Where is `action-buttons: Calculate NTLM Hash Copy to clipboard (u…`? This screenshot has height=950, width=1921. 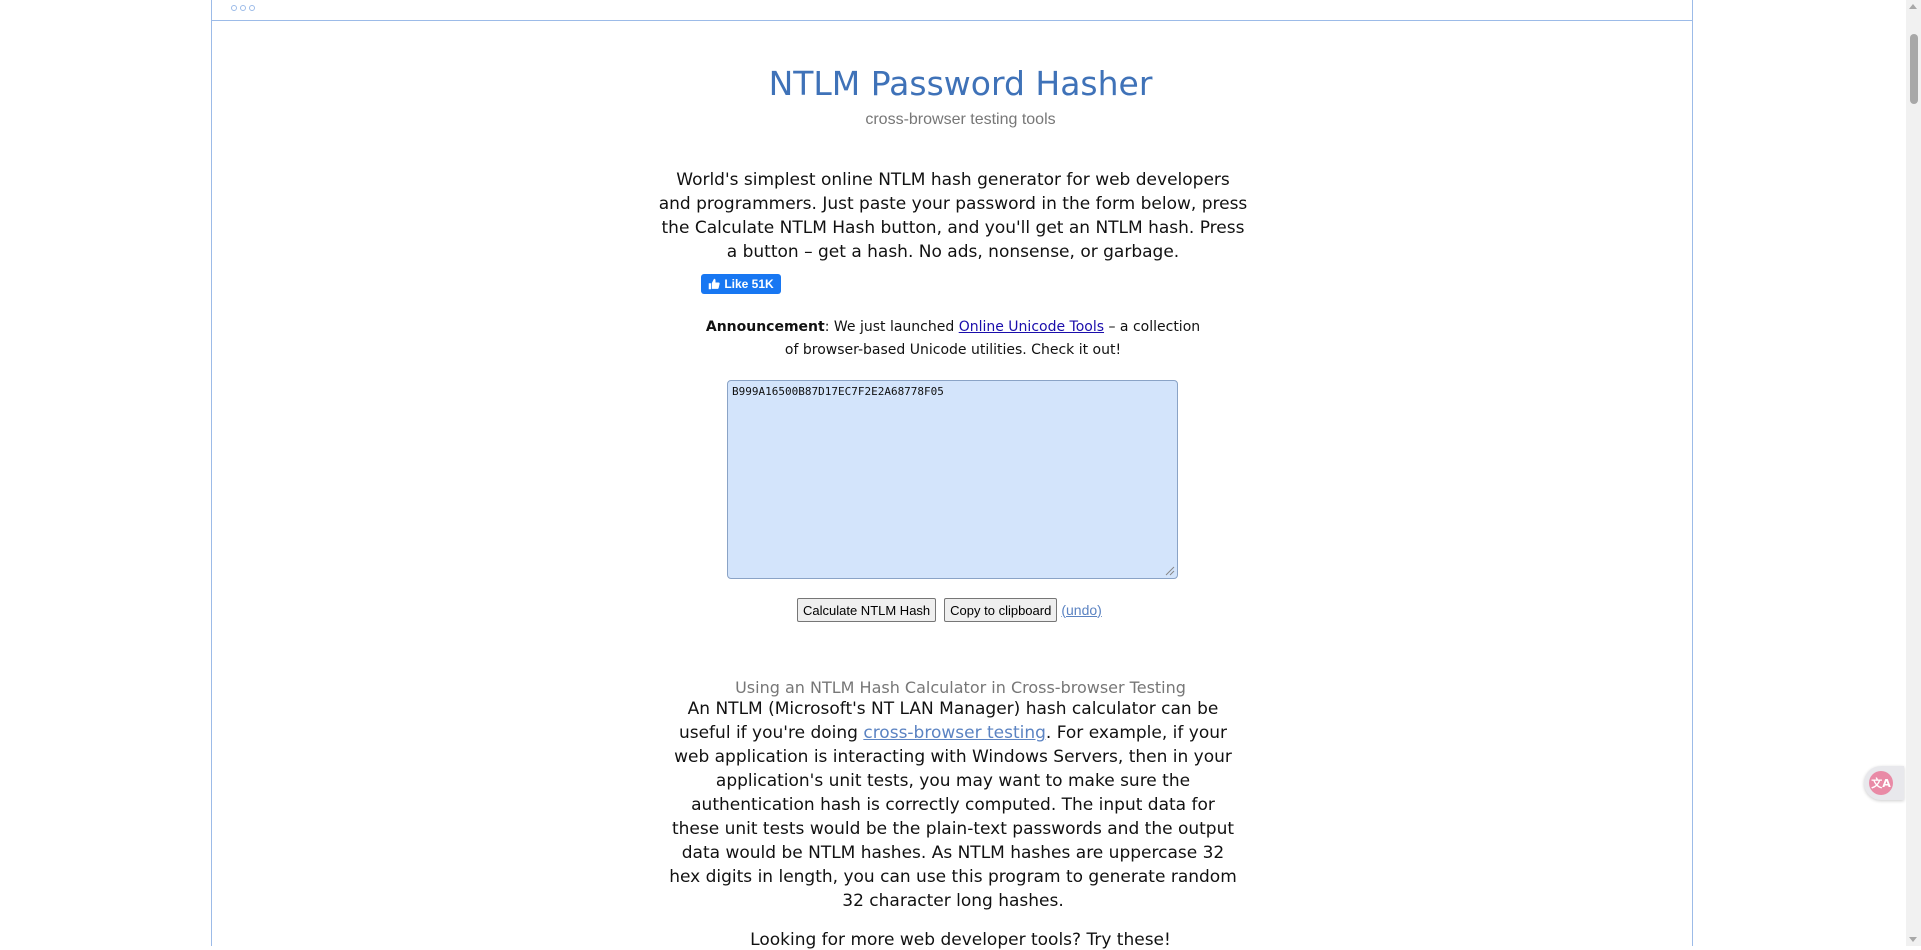
action-buttons: Calculate NTLM Hash Copy to clipboard (u… is located at coordinates (949, 610).